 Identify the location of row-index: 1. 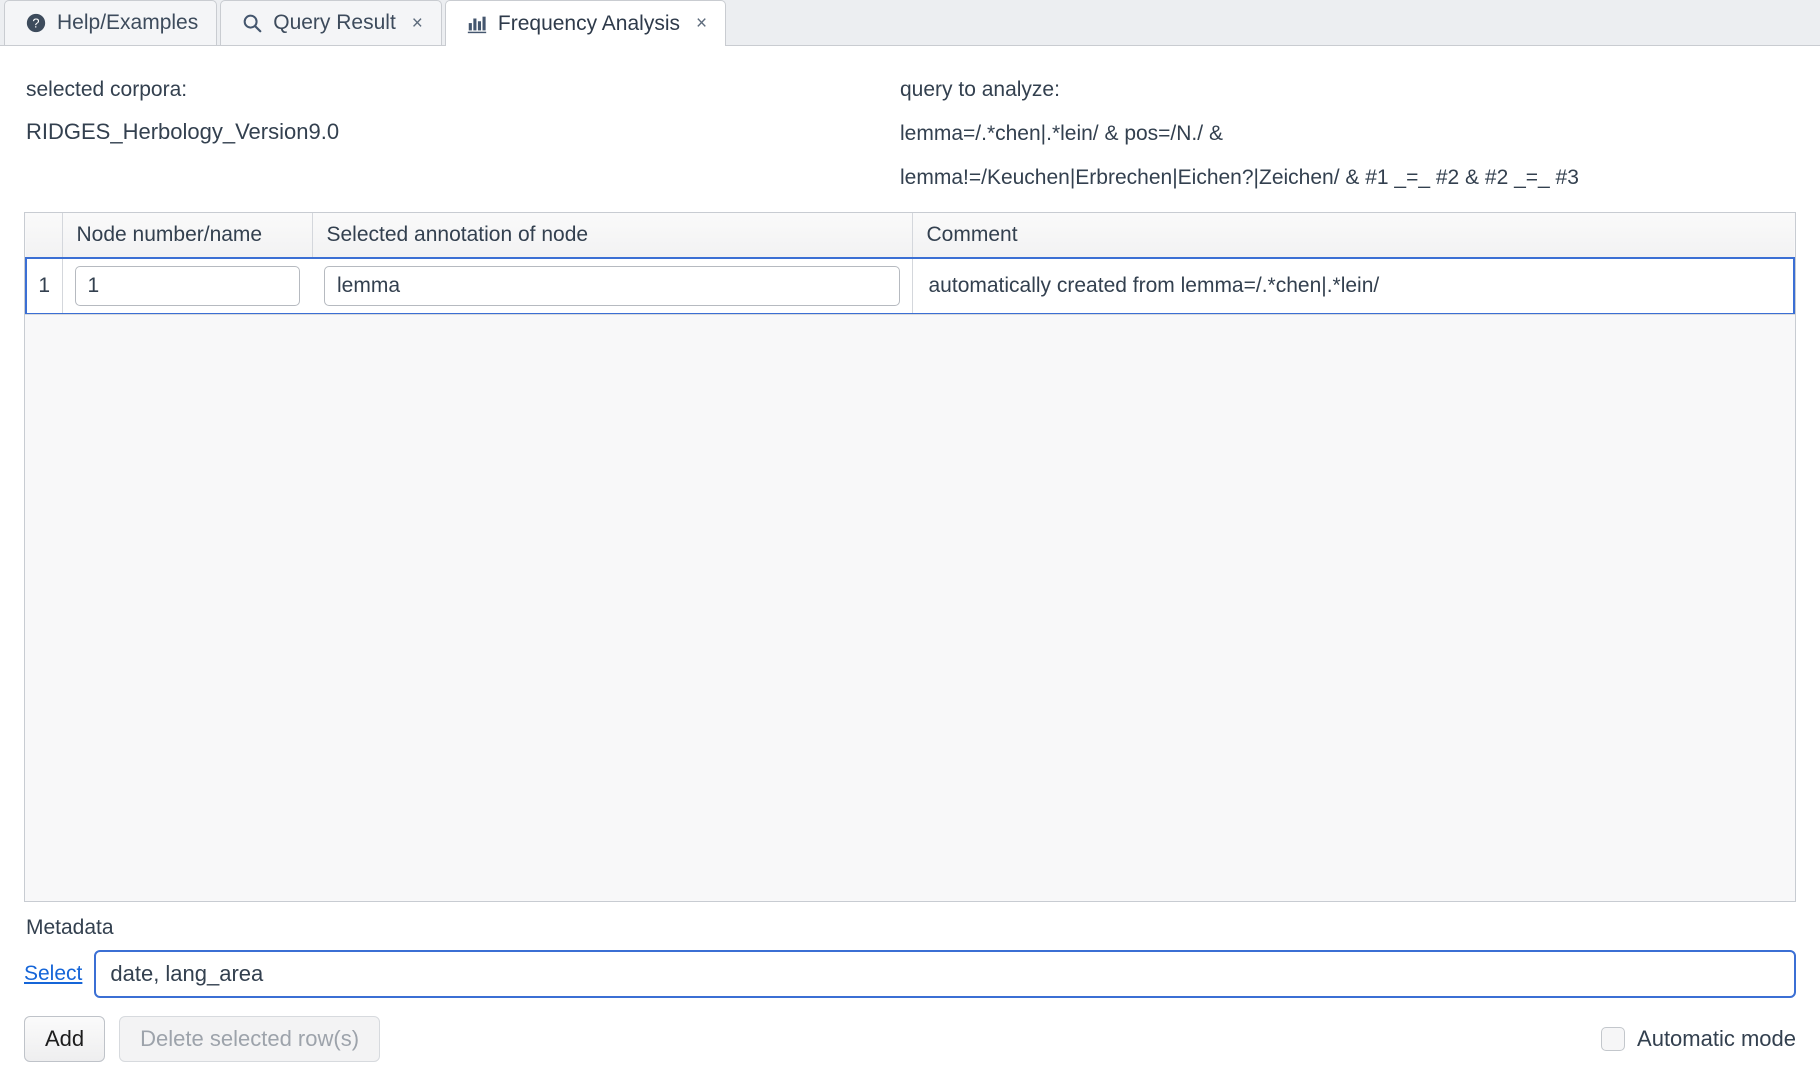
(44, 286).